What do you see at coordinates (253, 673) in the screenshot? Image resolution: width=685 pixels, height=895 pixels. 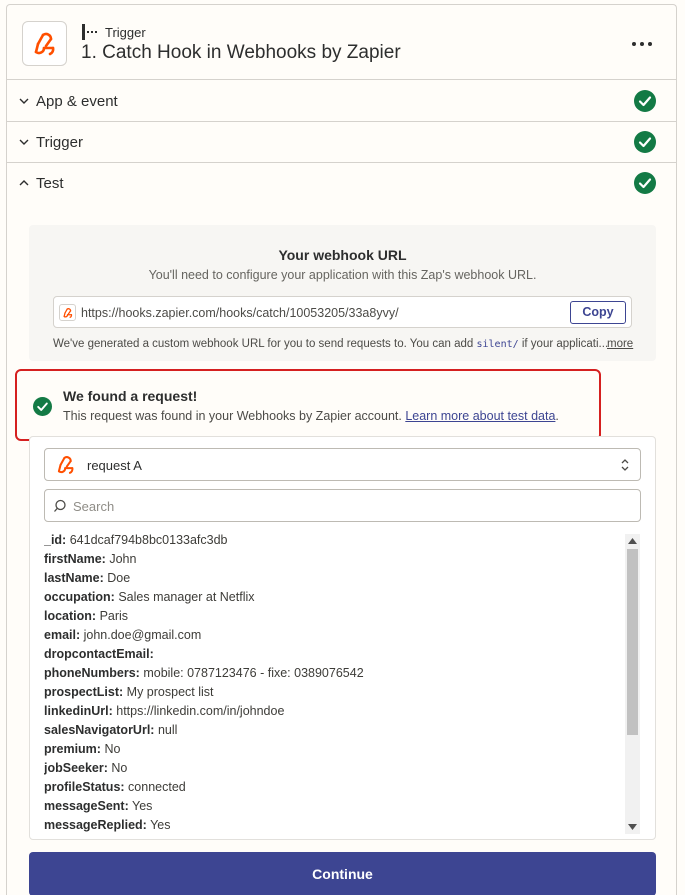 I see `field-value: mobile: 0787123476 - fixe: 0389076542` at bounding box center [253, 673].